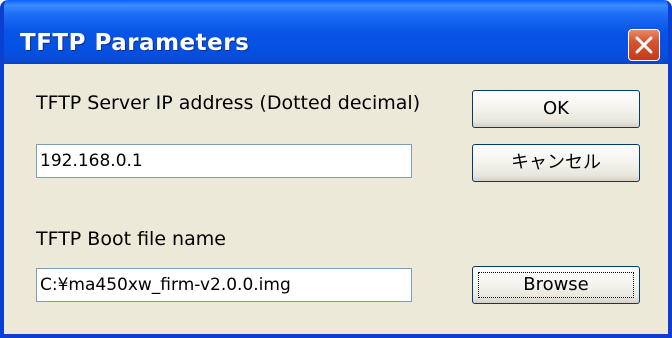 The width and height of the screenshot is (672, 338). I want to click on dialog-title: TFTP Parameters, so click(135, 43).